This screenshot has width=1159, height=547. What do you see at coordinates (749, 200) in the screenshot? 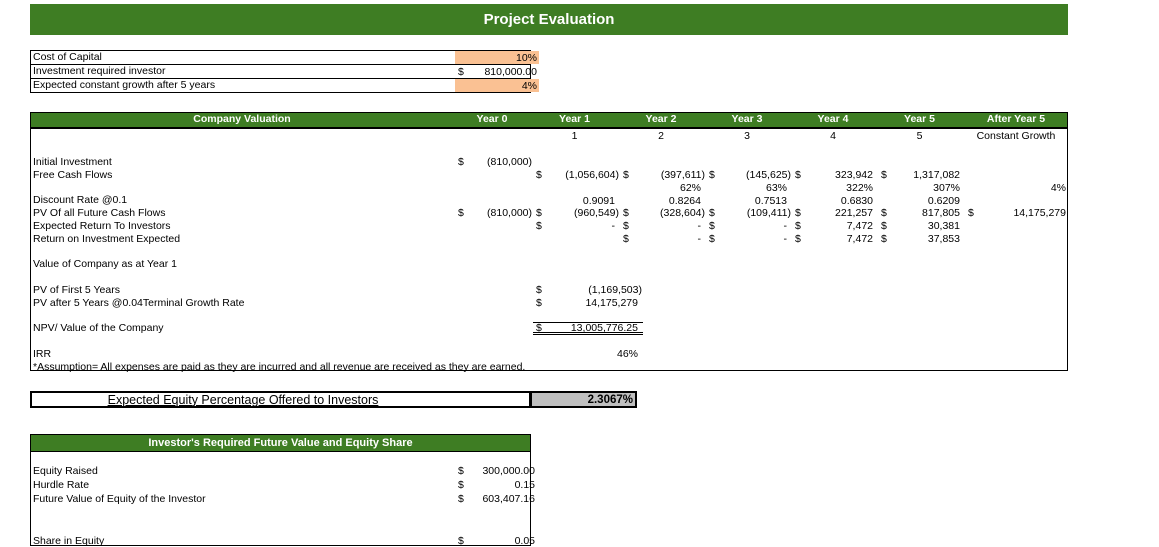
I see `cell-year3: 0.7513` at bounding box center [749, 200].